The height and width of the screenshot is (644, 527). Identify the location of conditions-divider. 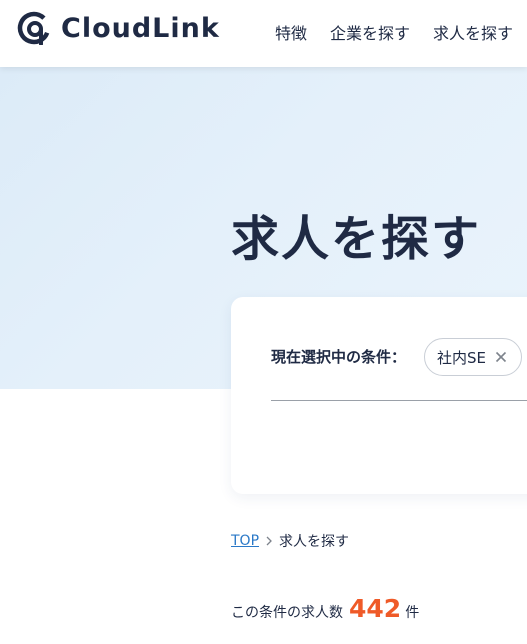
(399, 400).